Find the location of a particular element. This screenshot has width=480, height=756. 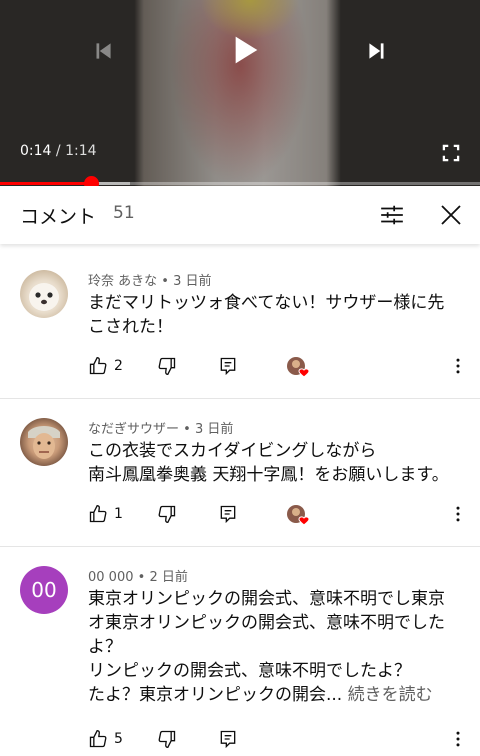

comment-line: まだマリトッツォ食べてない！サウザー様に先 is located at coordinates (266, 303).